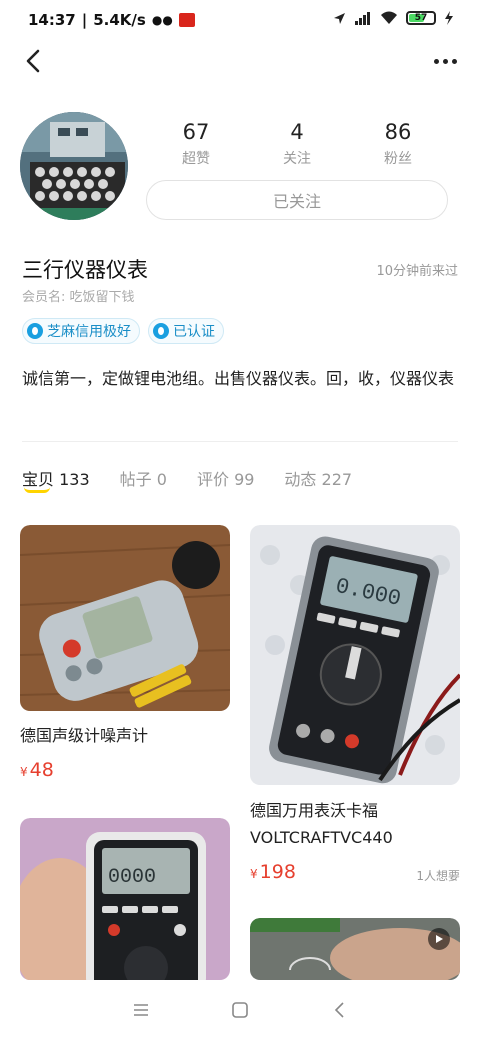  What do you see at coordinates (240, 441) in the screenshot?
I see `divider` at bounding box center [240, 441].